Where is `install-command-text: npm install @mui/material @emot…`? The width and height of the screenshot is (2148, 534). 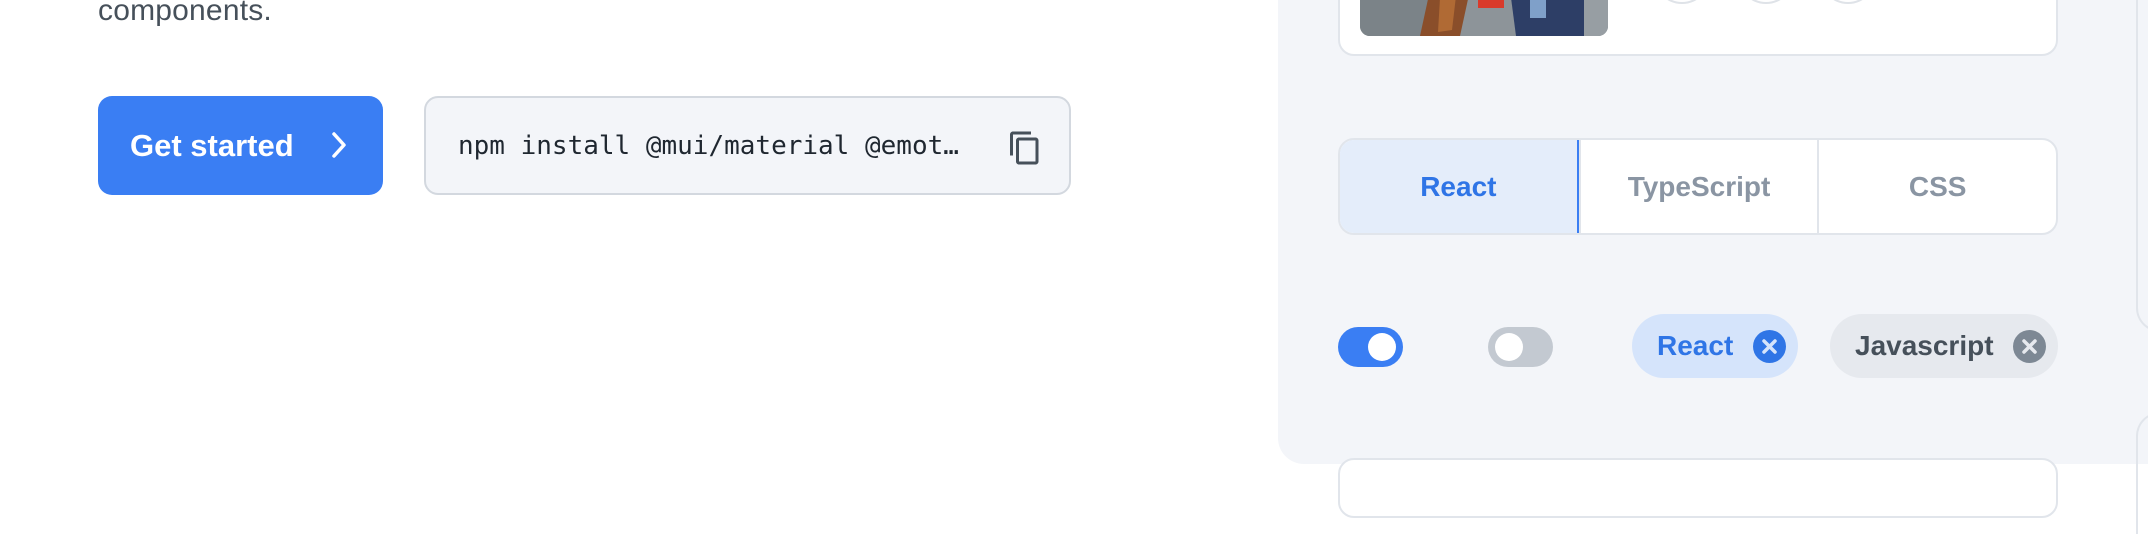
install-command-text: npm install @mui/material @emot… is located at coordinates (708, 145).